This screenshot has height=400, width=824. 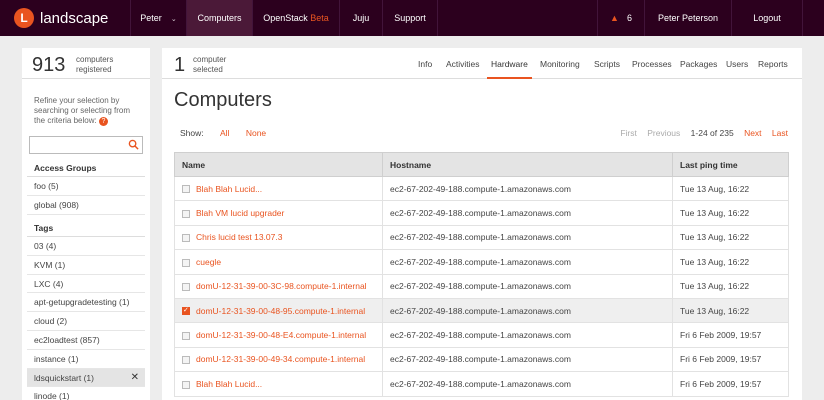 What do you see at coordinates (278, 164) in the screenshot?
I see `column-header-name: Name` at bounding box center [278, 164].